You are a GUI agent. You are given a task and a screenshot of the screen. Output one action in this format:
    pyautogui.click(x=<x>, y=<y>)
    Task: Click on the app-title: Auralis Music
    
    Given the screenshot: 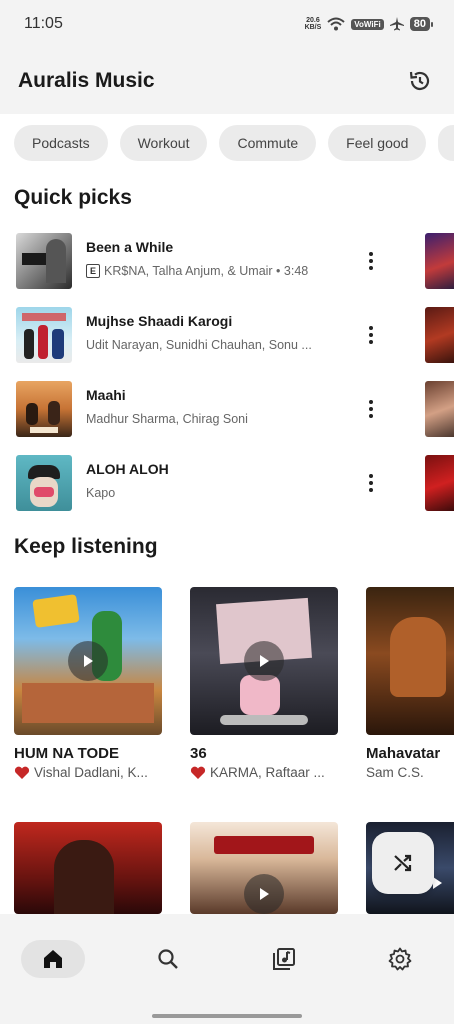 What is the action you would take?
    pyautogui.click(x=86, y=80)
    